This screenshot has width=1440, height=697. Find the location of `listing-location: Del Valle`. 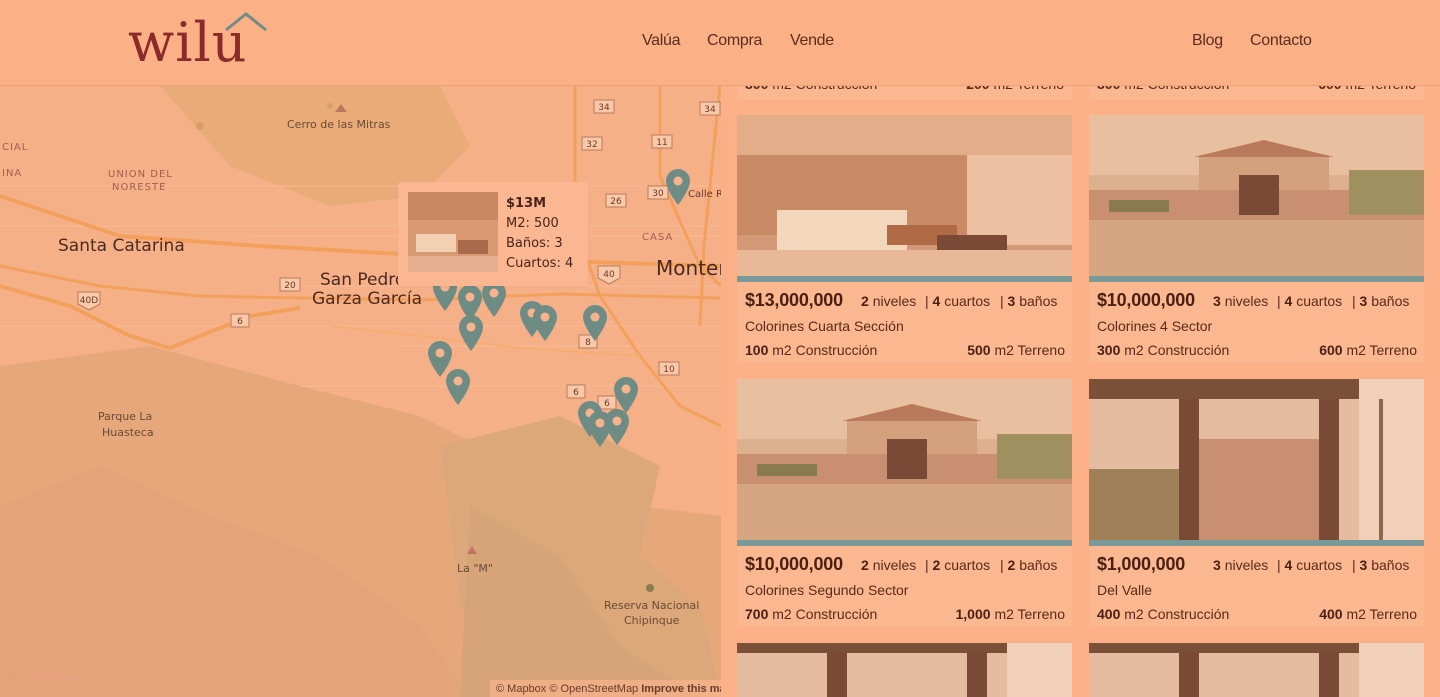

listing-location: Del Valle is located at coordinates (1124, 590).